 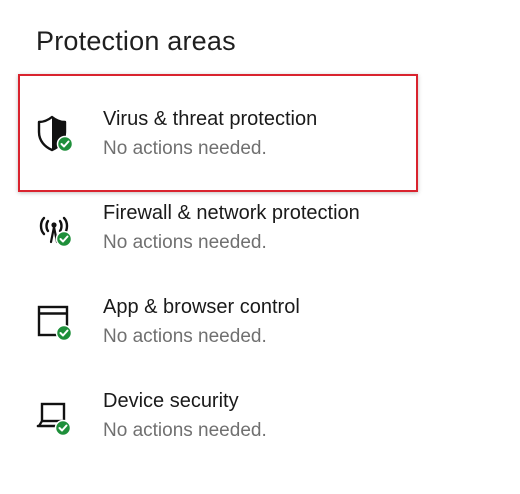 I want to click on protection-item-device-security: Device security No actions needed., so click(x=226, y=420).